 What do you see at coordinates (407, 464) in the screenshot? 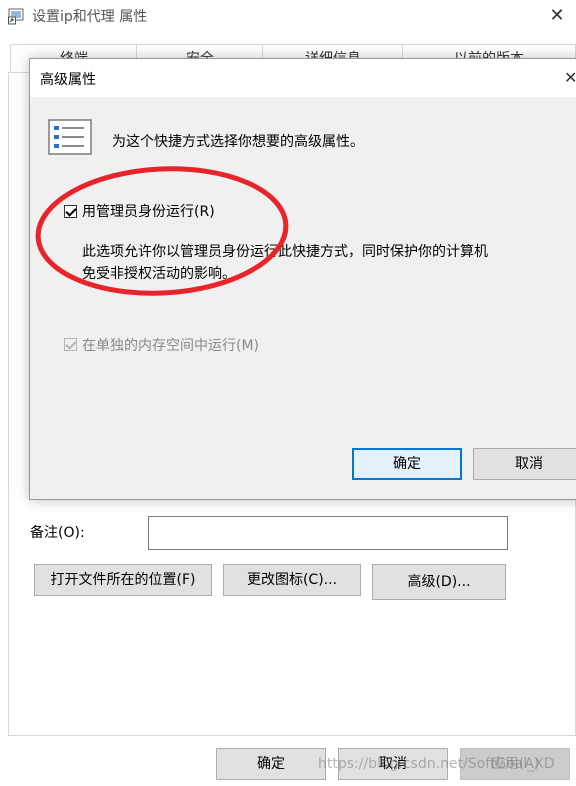
I see `dialog-ok-button: 确定` at bounding box center [407, 464].